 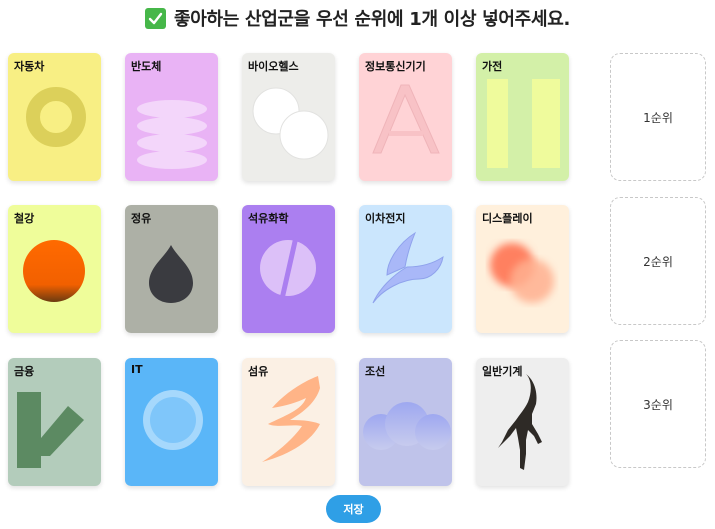 What do you see at coordinates (522, 117) in the screenshot?
I see `industry-card-appliances: 가전` at bounding box center [522, 117].